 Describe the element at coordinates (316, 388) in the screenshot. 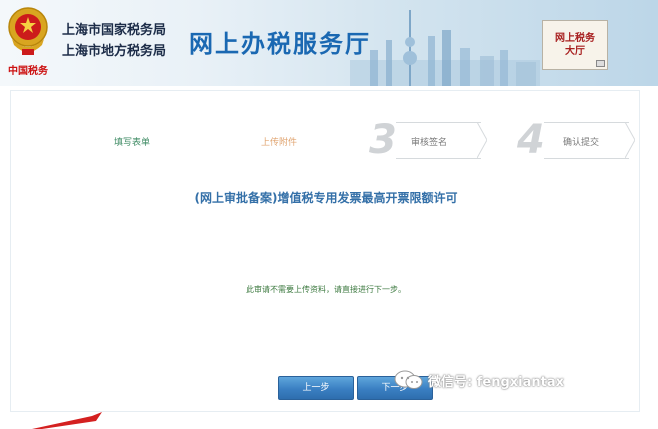

I see `previous-step-button: 上一步` at that location.